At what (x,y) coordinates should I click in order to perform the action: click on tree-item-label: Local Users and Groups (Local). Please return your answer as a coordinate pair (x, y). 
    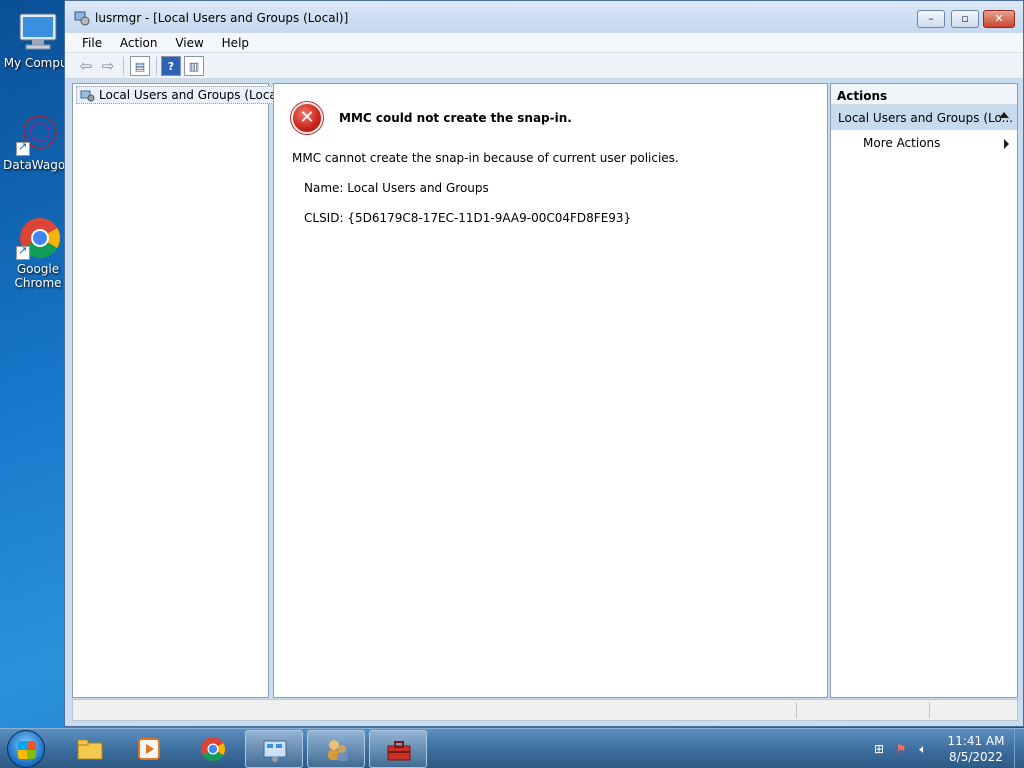
    Looking at the image, I should click on (192, 95).